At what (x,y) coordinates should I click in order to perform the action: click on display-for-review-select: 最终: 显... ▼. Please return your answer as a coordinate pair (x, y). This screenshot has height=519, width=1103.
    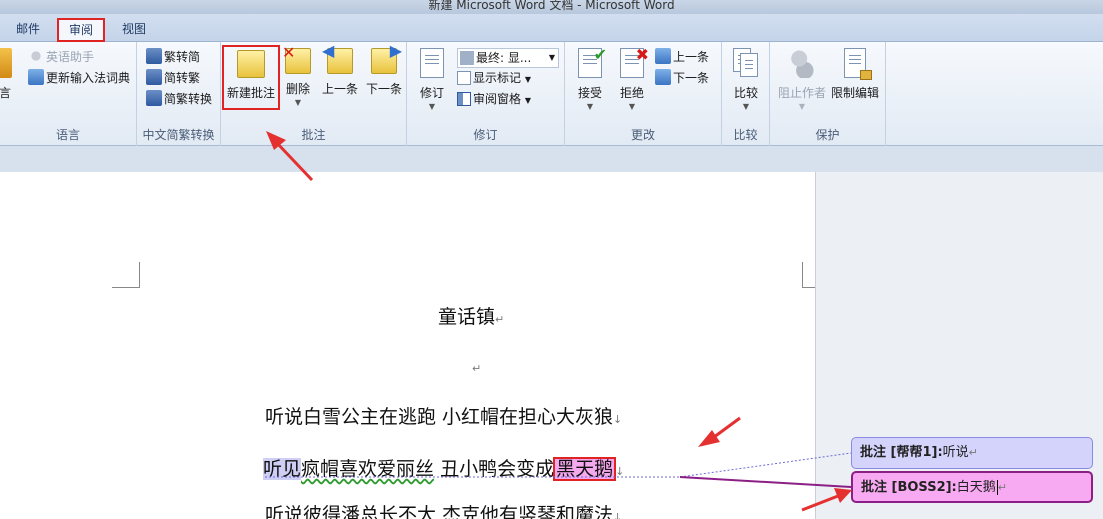
    Looking at the image, I should click on (508, 58).